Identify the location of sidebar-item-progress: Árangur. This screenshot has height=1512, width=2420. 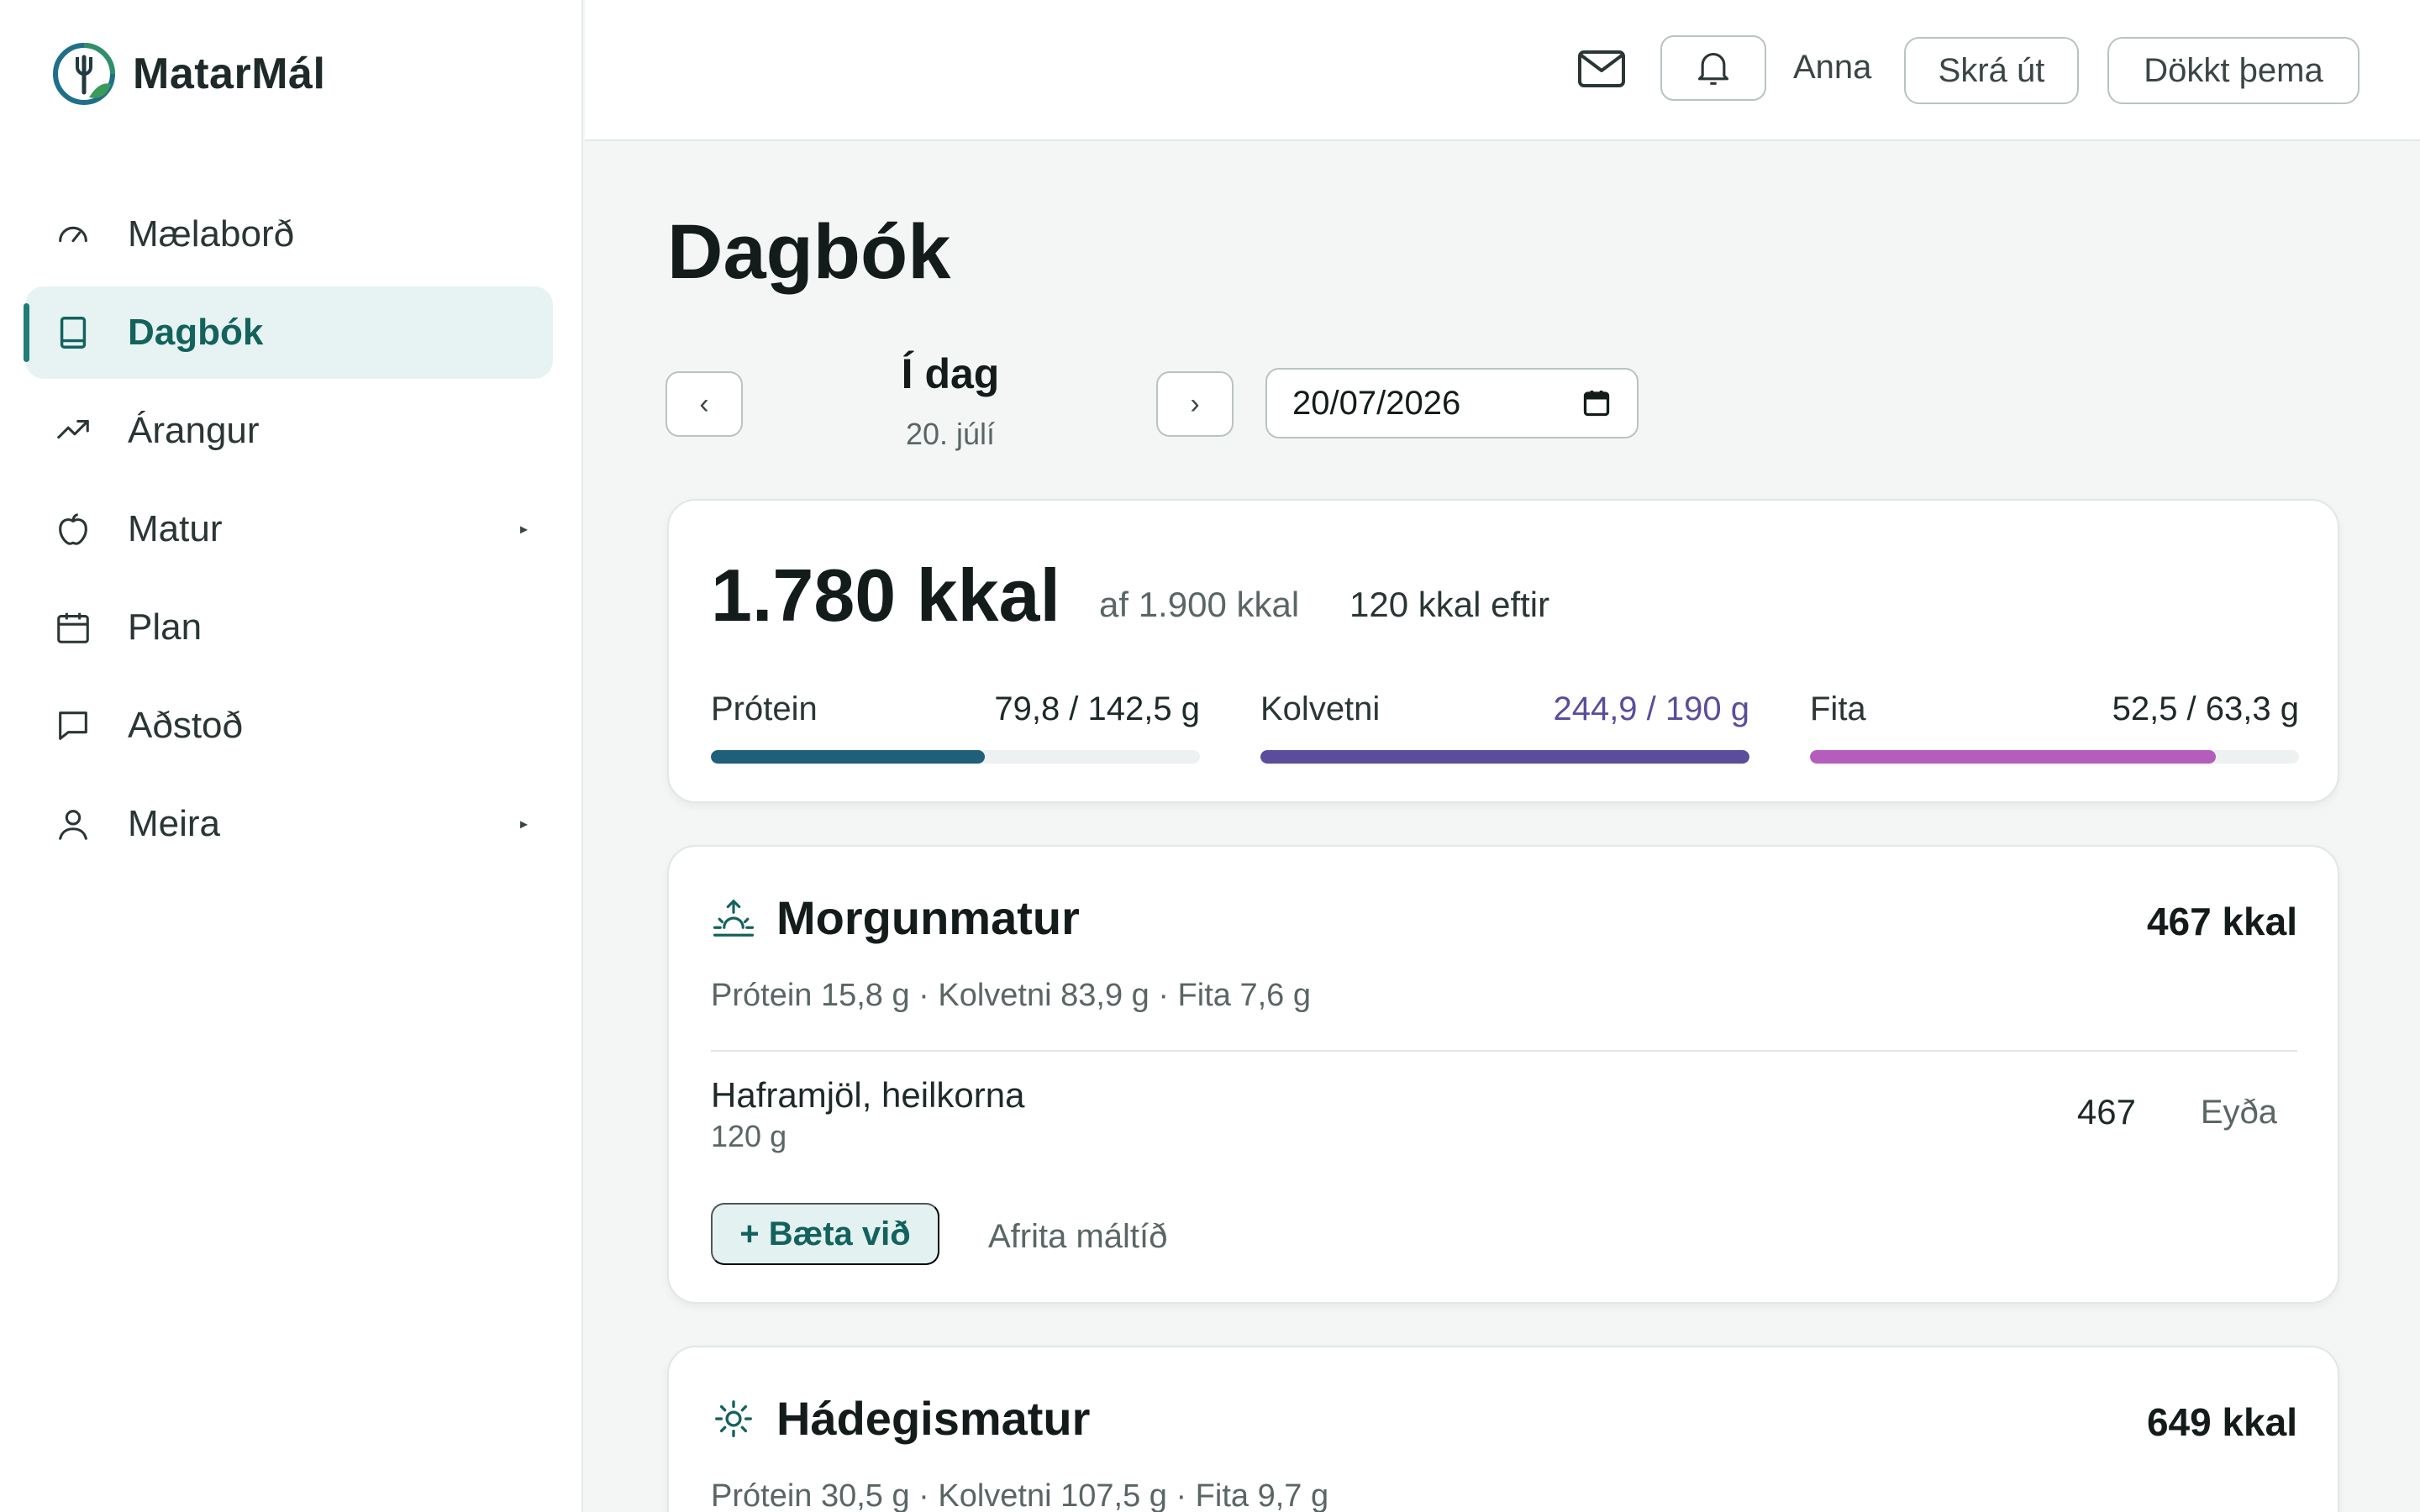
(289, 431).